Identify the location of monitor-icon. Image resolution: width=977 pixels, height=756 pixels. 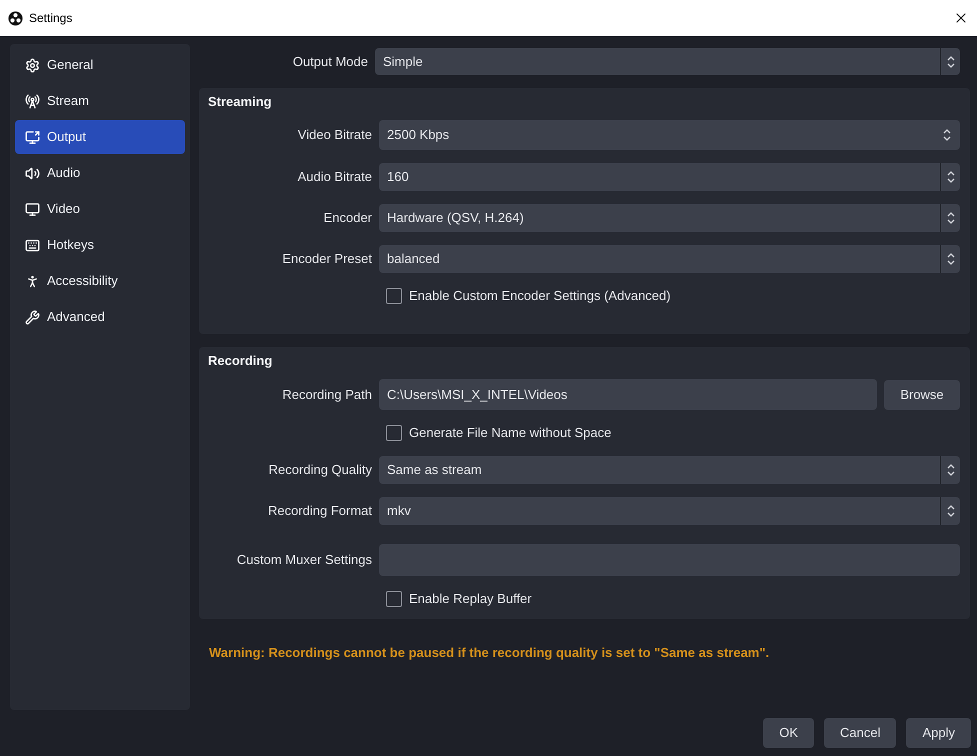
(32, 209).